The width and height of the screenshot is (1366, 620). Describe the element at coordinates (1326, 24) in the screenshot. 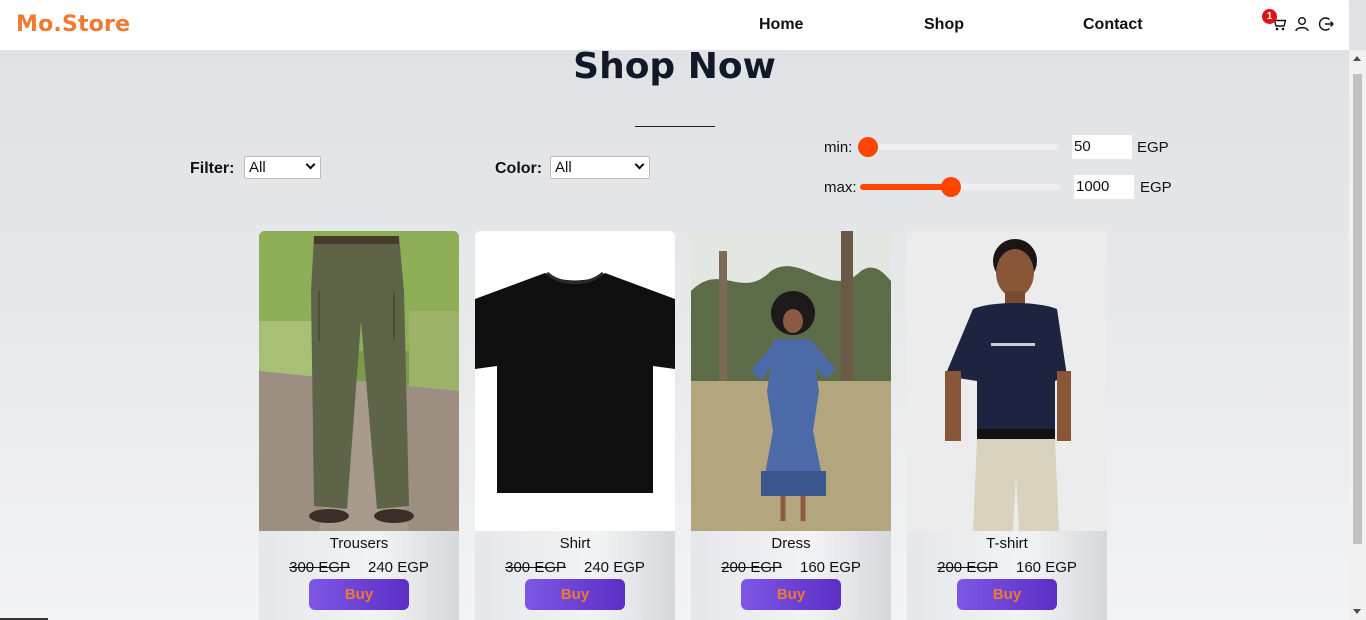

I see `logout-icon` at that location.